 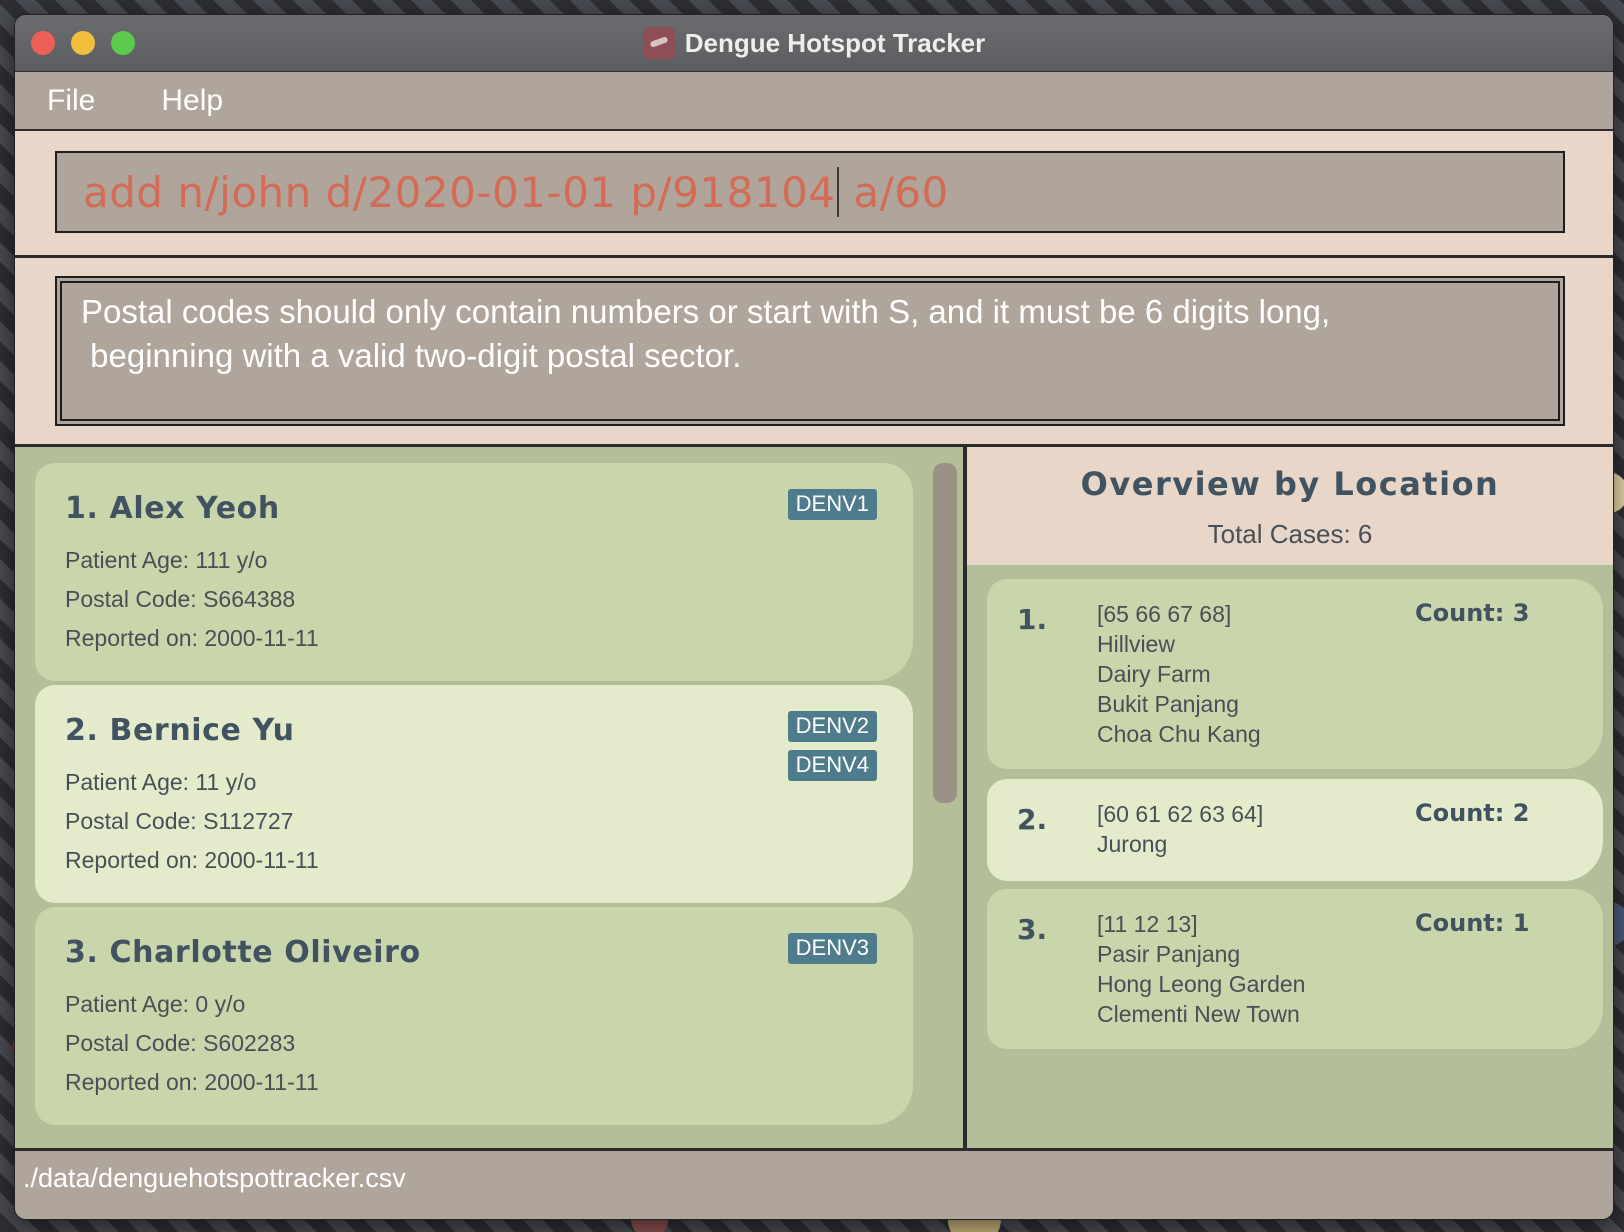 What do you see at coordinates (1295, 830) in the screenshot?
I see `location-card: 2. [60 61 62 63 64] Jurong Count: 2` at bounding box center [1295, 830].